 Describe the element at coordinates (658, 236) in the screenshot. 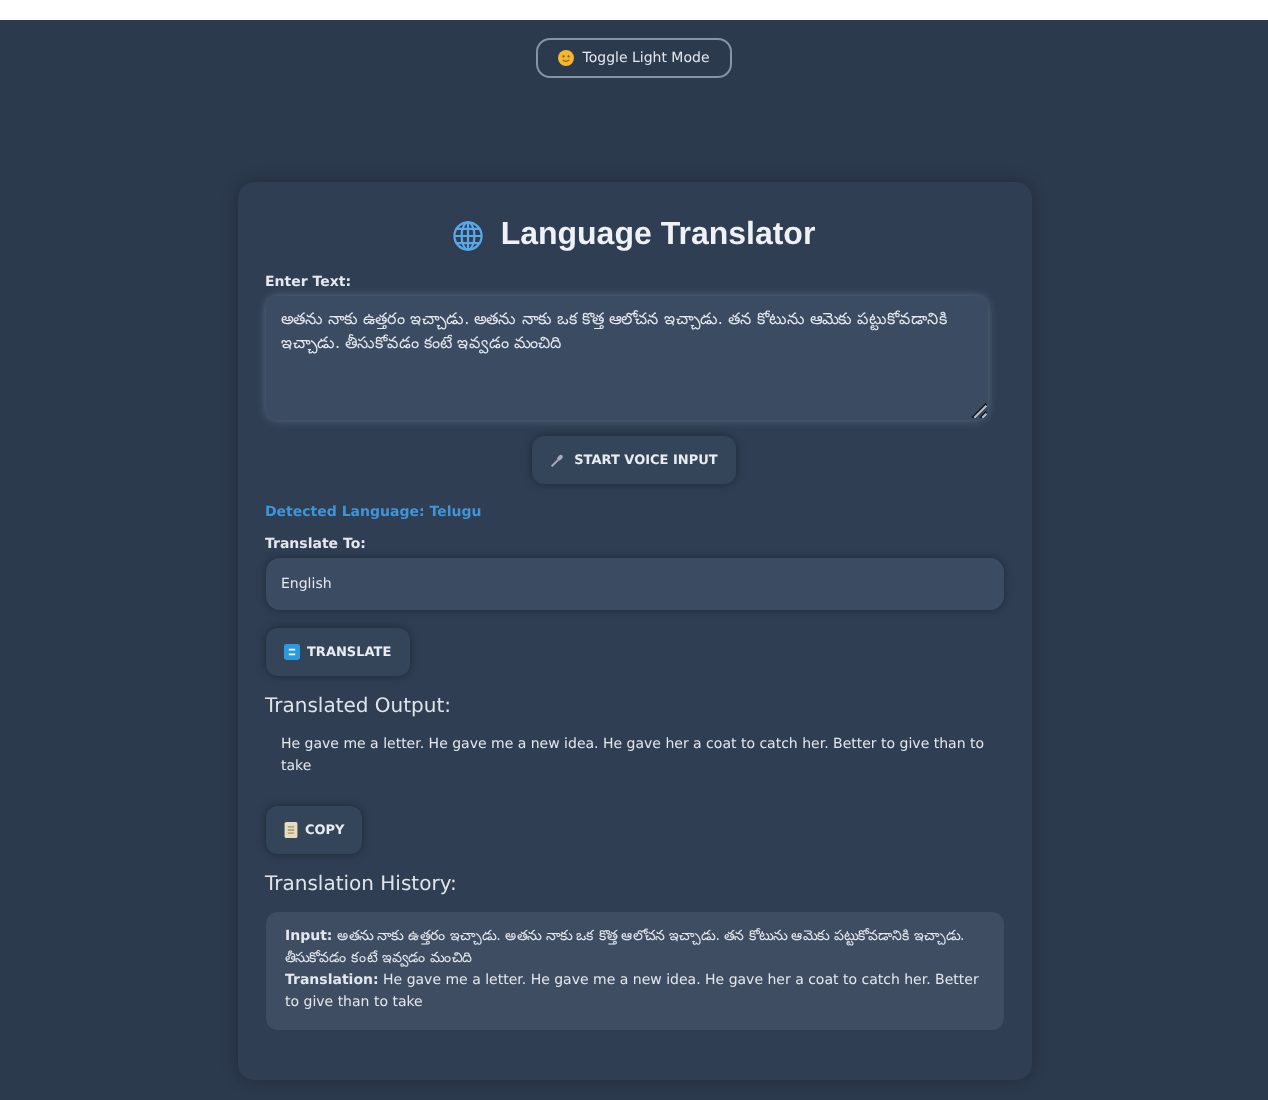

I see `app-title: Language Translator` at that location.